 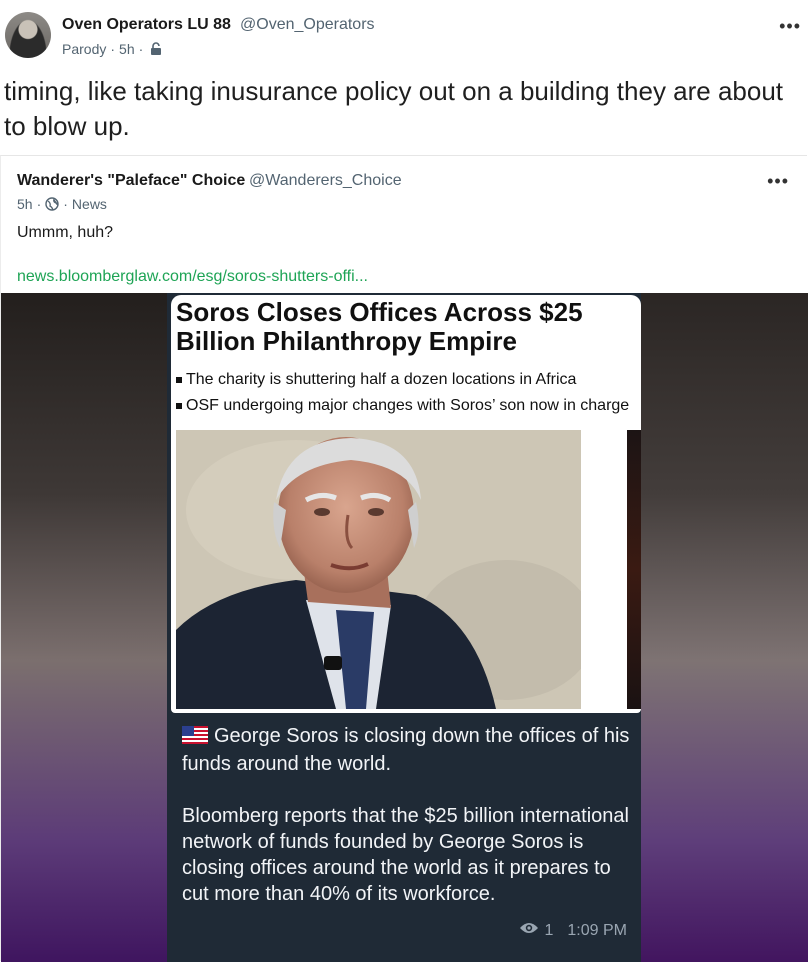 I want to click on blurred-background-left, so click(x=84, y=627).